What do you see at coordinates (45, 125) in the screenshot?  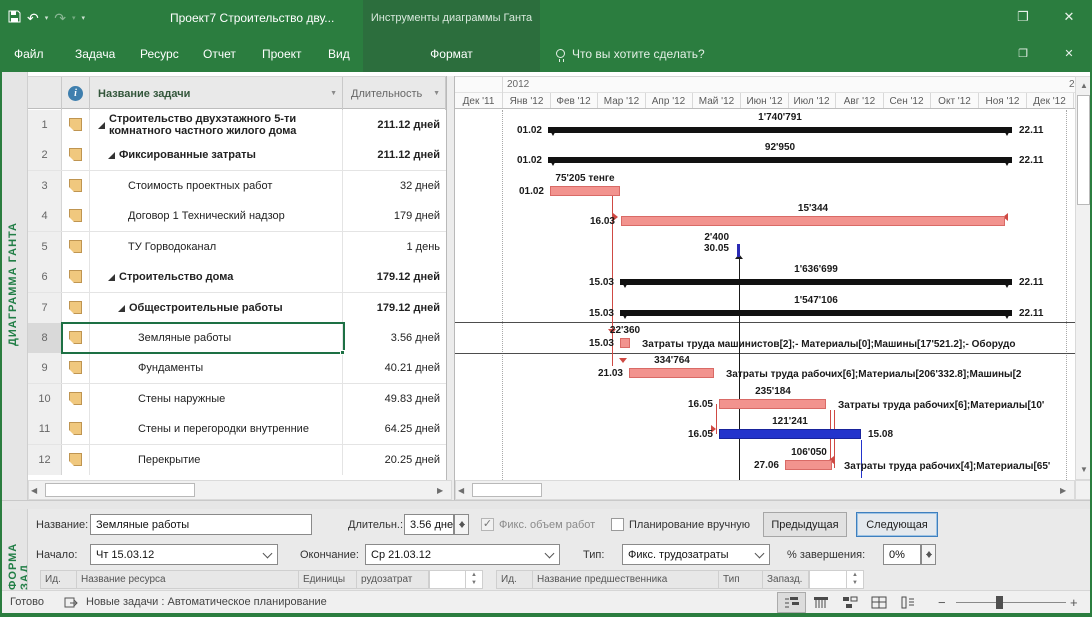 I see `row-number: 1` at bounding box center [45, 125].